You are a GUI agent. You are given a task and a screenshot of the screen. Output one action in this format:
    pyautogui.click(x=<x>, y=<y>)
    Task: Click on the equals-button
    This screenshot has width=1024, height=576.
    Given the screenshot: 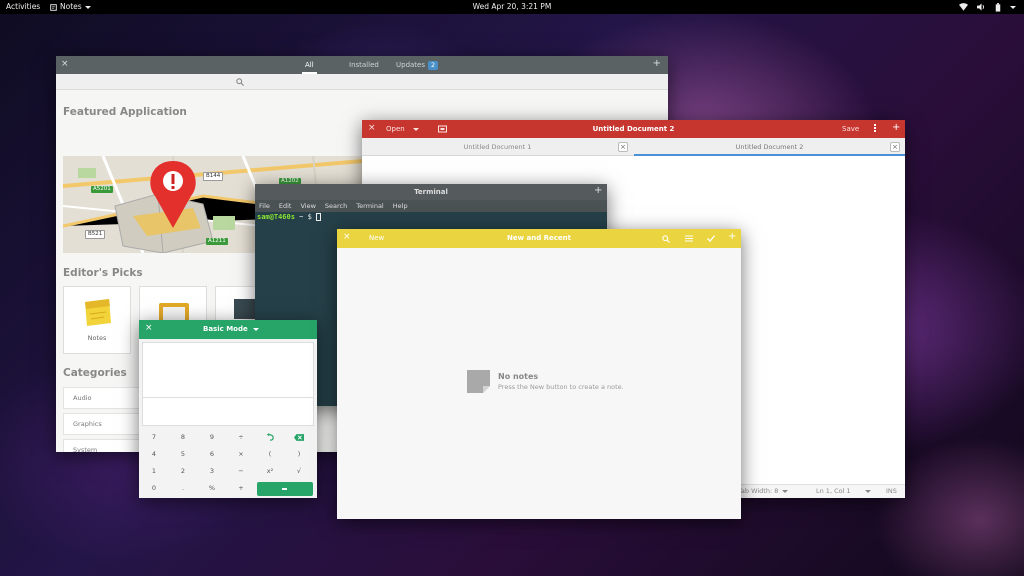 What is the action you would take?
    pyautogui.click(x=285, y=489)
    